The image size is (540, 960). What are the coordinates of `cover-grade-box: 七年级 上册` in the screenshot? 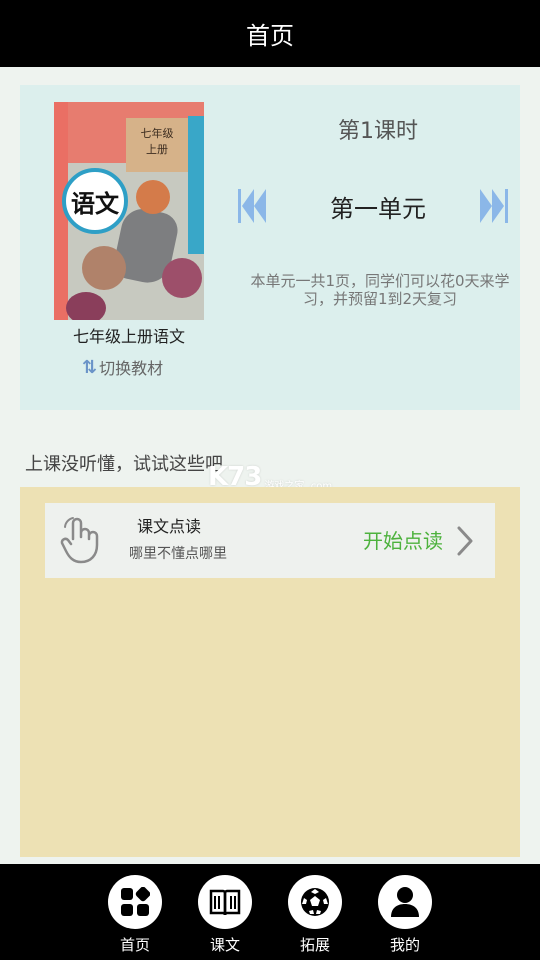 It's located at (157, 145).